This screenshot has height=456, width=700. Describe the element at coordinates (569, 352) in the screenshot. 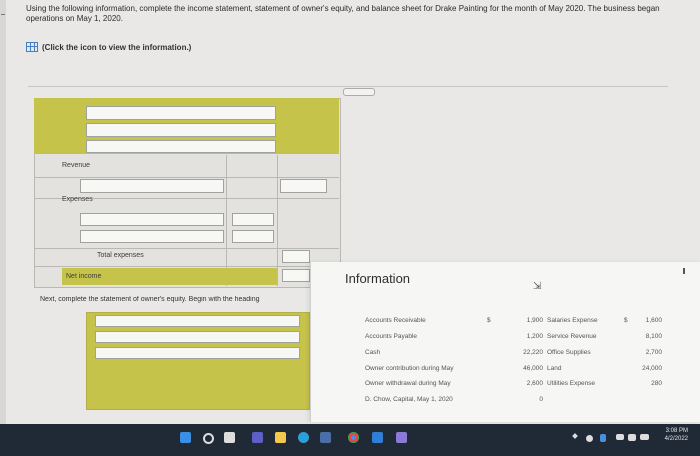

I see `info-label: Office Supplies` at that location.